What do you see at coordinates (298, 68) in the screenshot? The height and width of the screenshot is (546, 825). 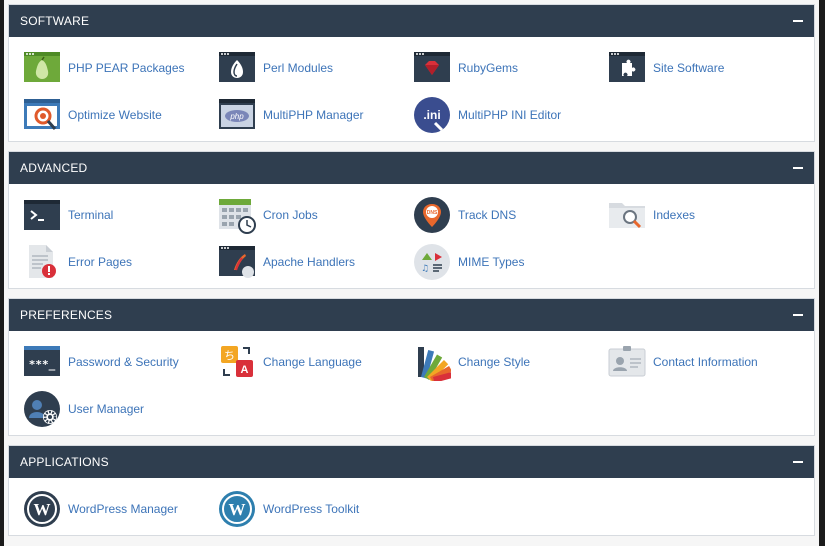 I see `item-label: Perl Modules` at bounding box center [298, 68].